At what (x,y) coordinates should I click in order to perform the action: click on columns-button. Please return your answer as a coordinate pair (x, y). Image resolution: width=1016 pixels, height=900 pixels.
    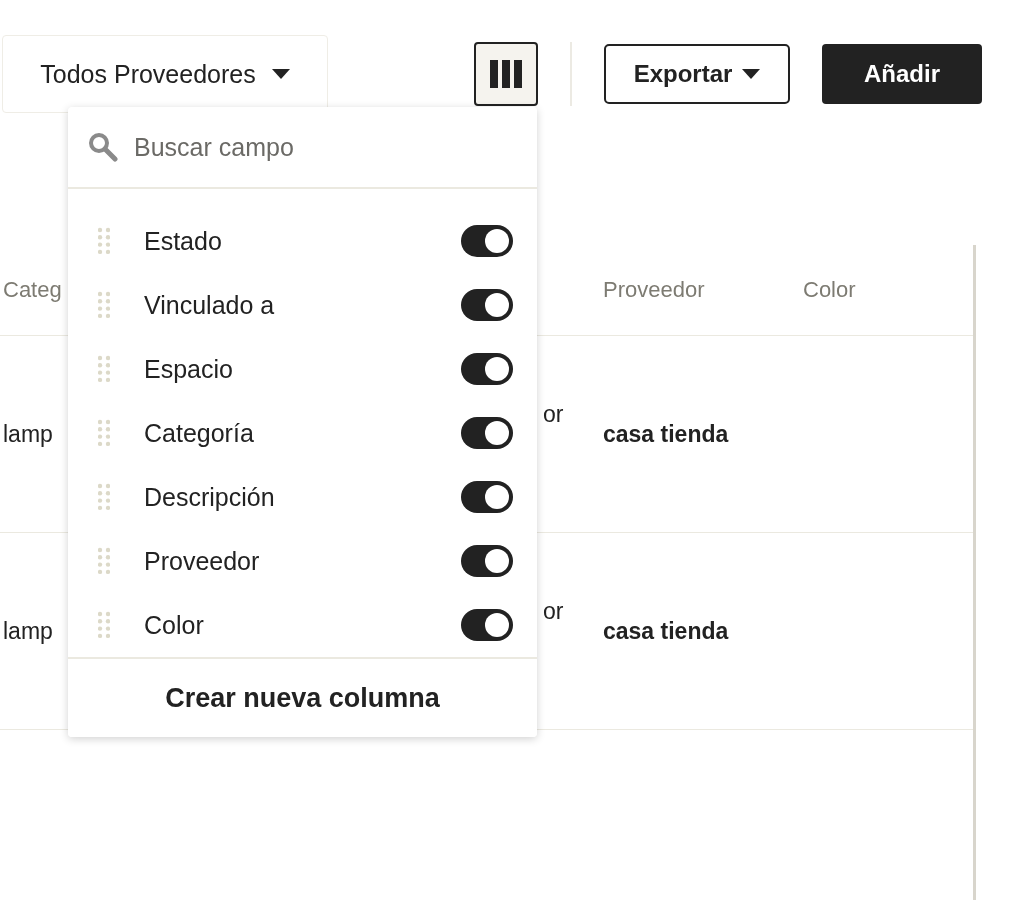
    Looking at the image, I should click on (506, 74).